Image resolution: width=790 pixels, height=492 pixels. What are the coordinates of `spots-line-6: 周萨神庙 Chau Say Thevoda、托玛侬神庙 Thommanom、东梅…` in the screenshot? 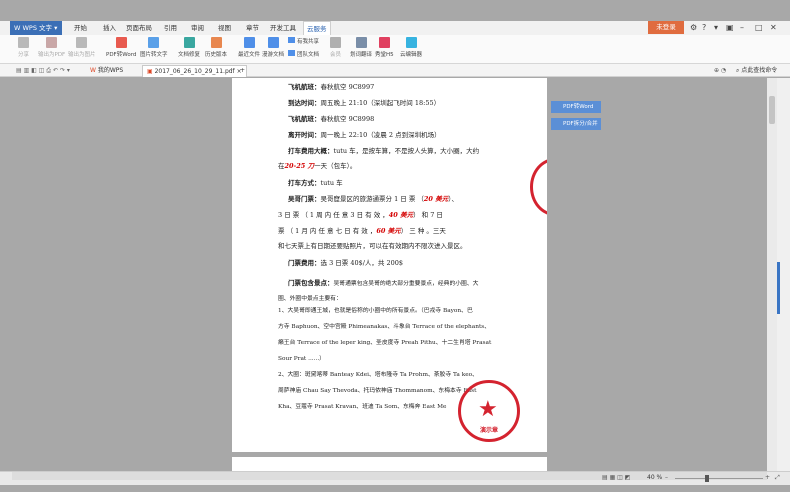 It's located at (377, 391).